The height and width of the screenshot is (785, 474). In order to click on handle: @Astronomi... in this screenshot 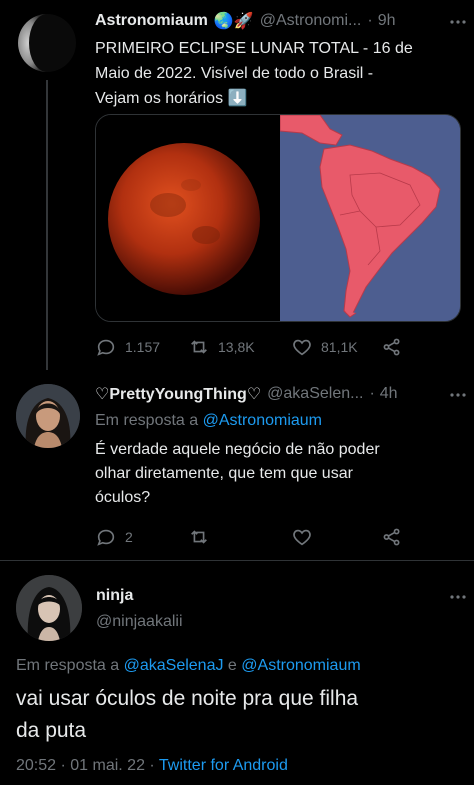, I will do `click(311, 21)`.